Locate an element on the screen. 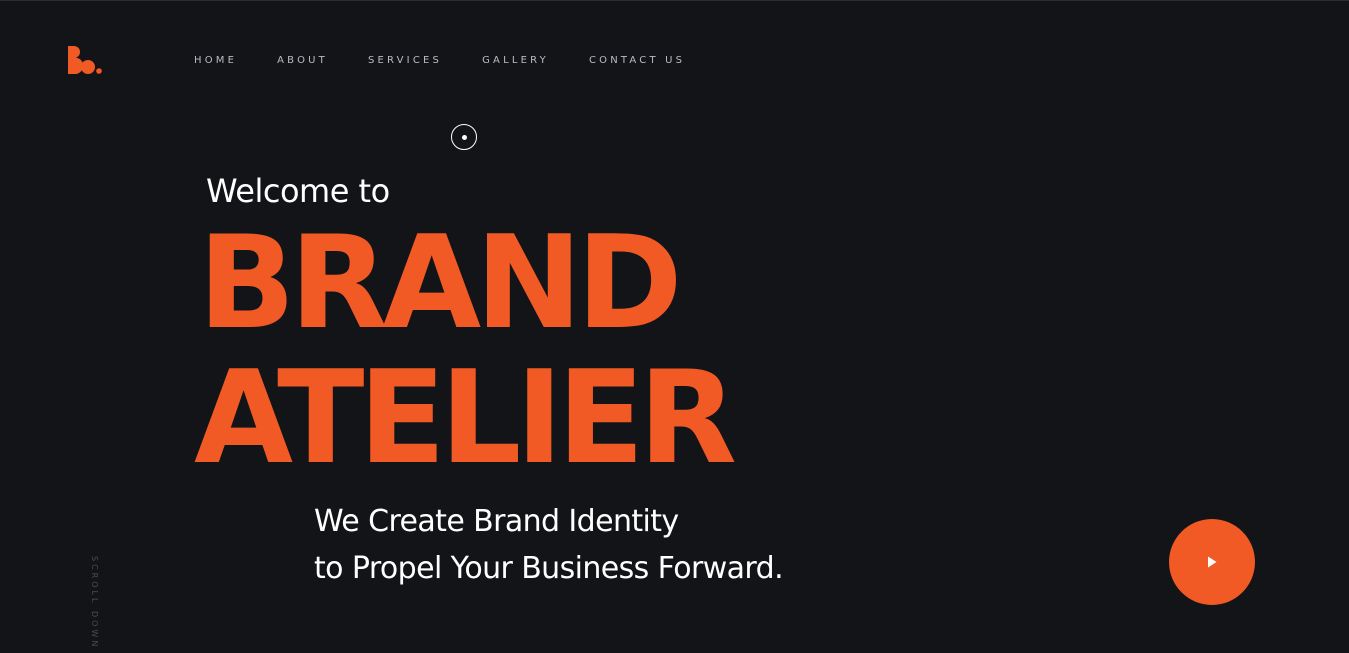 This screenshot has width=1349, height=653. hero-tagline-line2: to Propel Your Business Forward. is located at coordinates (549, 568).